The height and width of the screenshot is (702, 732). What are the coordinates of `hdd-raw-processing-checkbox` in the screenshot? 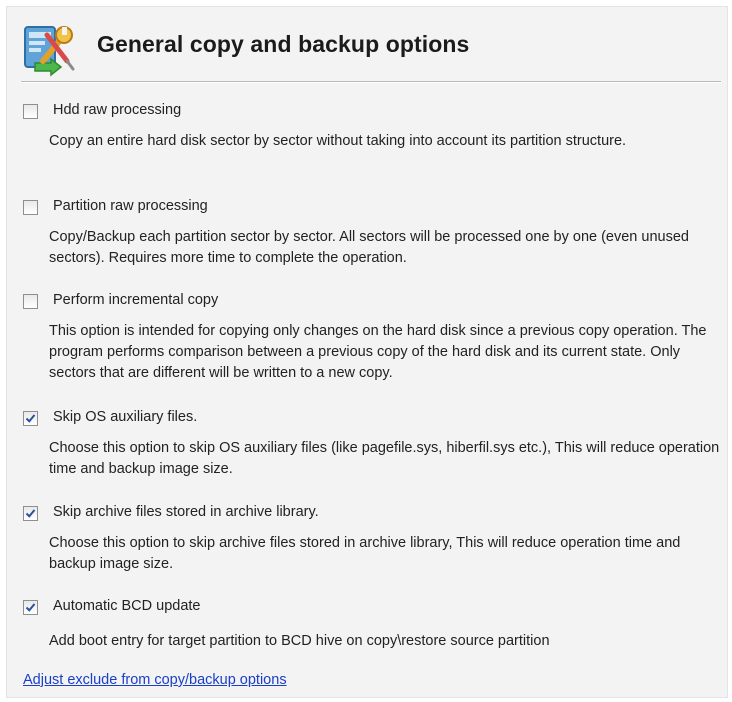 It's located at (30, 111).